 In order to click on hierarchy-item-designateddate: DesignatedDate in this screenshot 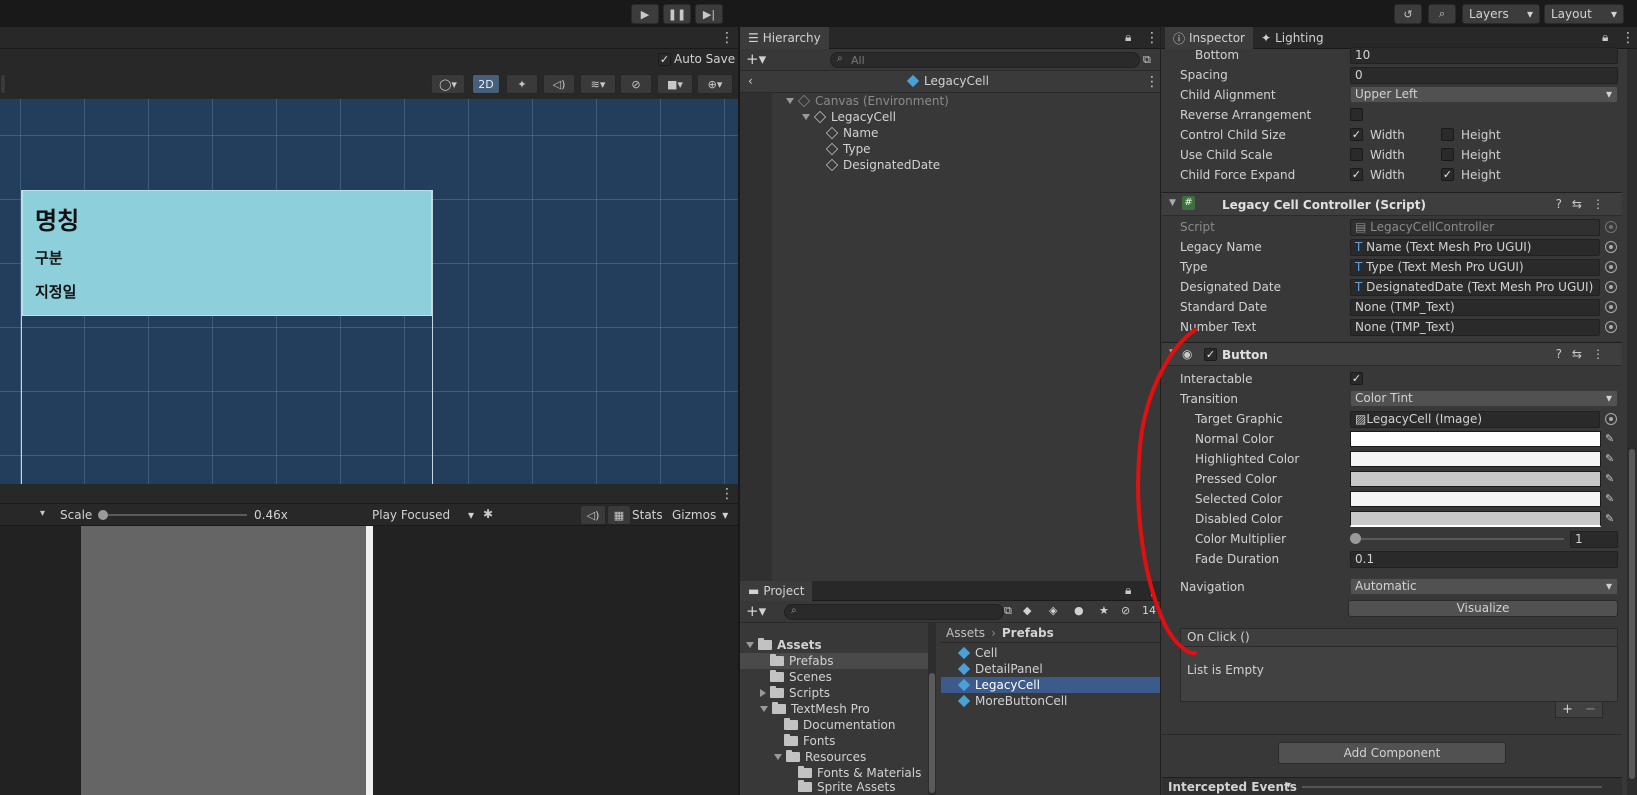, I will do `click(882, 165)`.